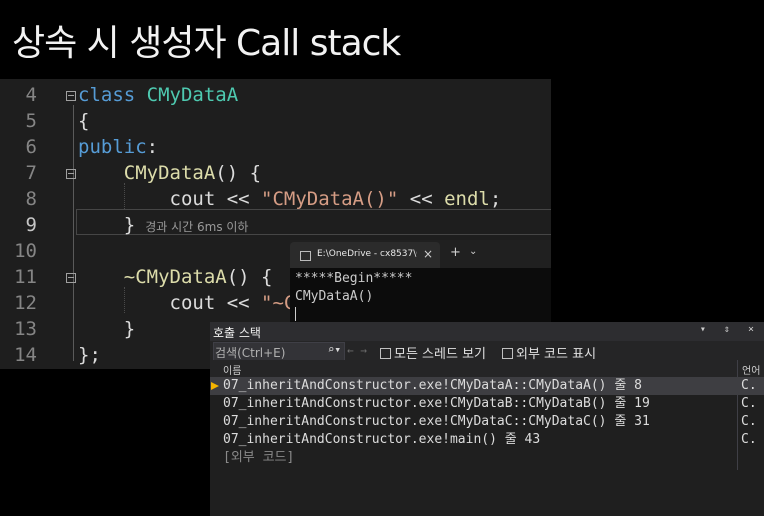  What do you see at coordinates (334, 296) in the screenshot?
I see `console-output-line: CMyDataA()` at bounding box center [334, 296].